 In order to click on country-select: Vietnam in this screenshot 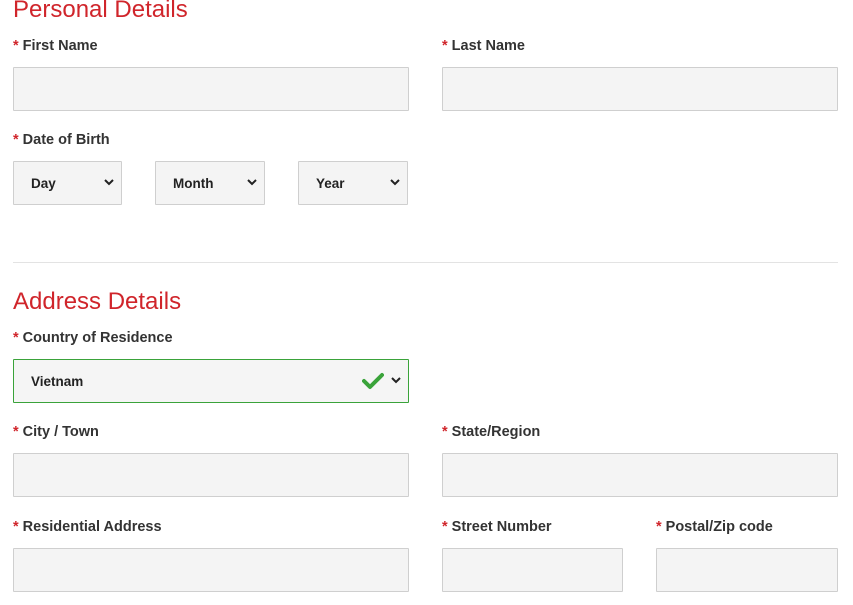, I will do `click(211, 381)`.